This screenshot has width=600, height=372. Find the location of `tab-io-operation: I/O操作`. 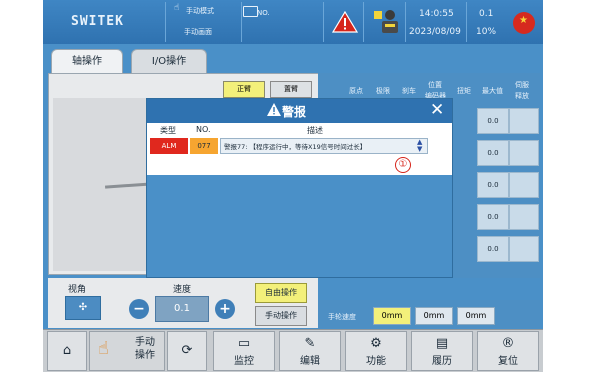

tab-io-operation: I/O操作 is located at coordinates (169, 61).